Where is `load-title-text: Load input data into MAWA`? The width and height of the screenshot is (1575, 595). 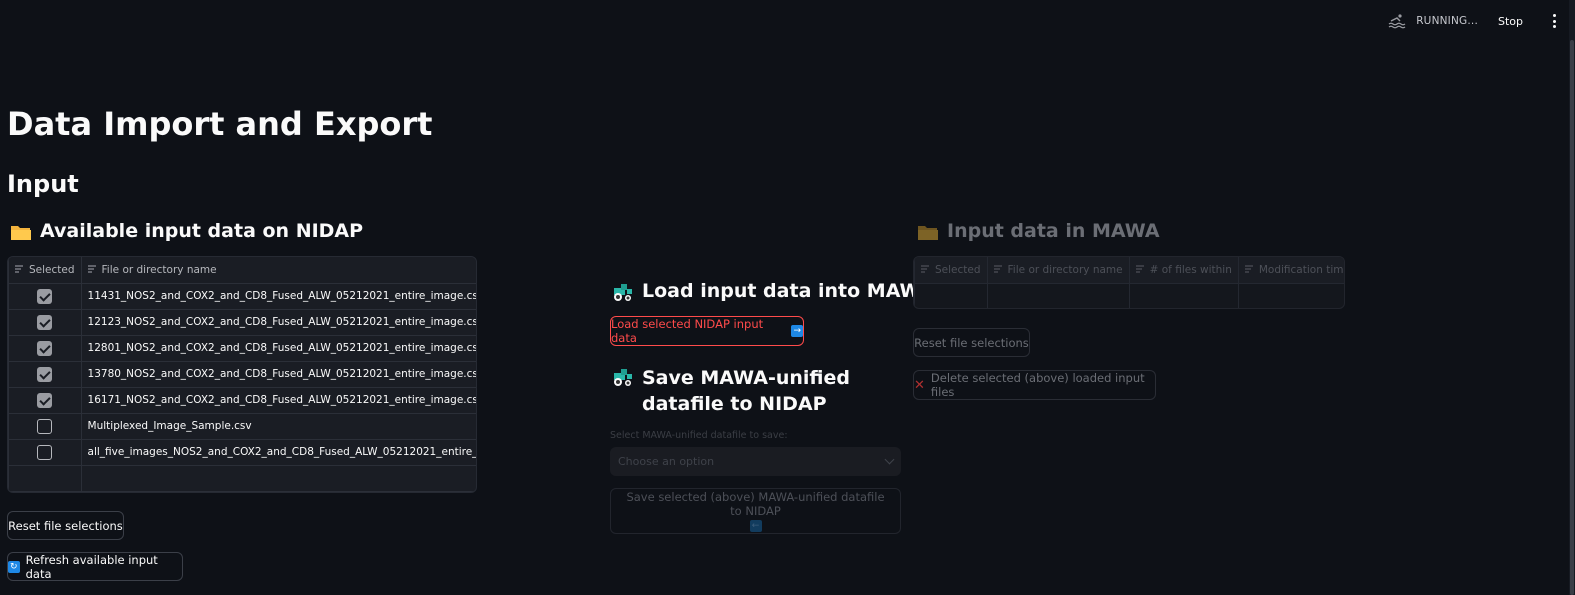
load-title-text: Load input data into MAWA is located at coordinates (788, 291).